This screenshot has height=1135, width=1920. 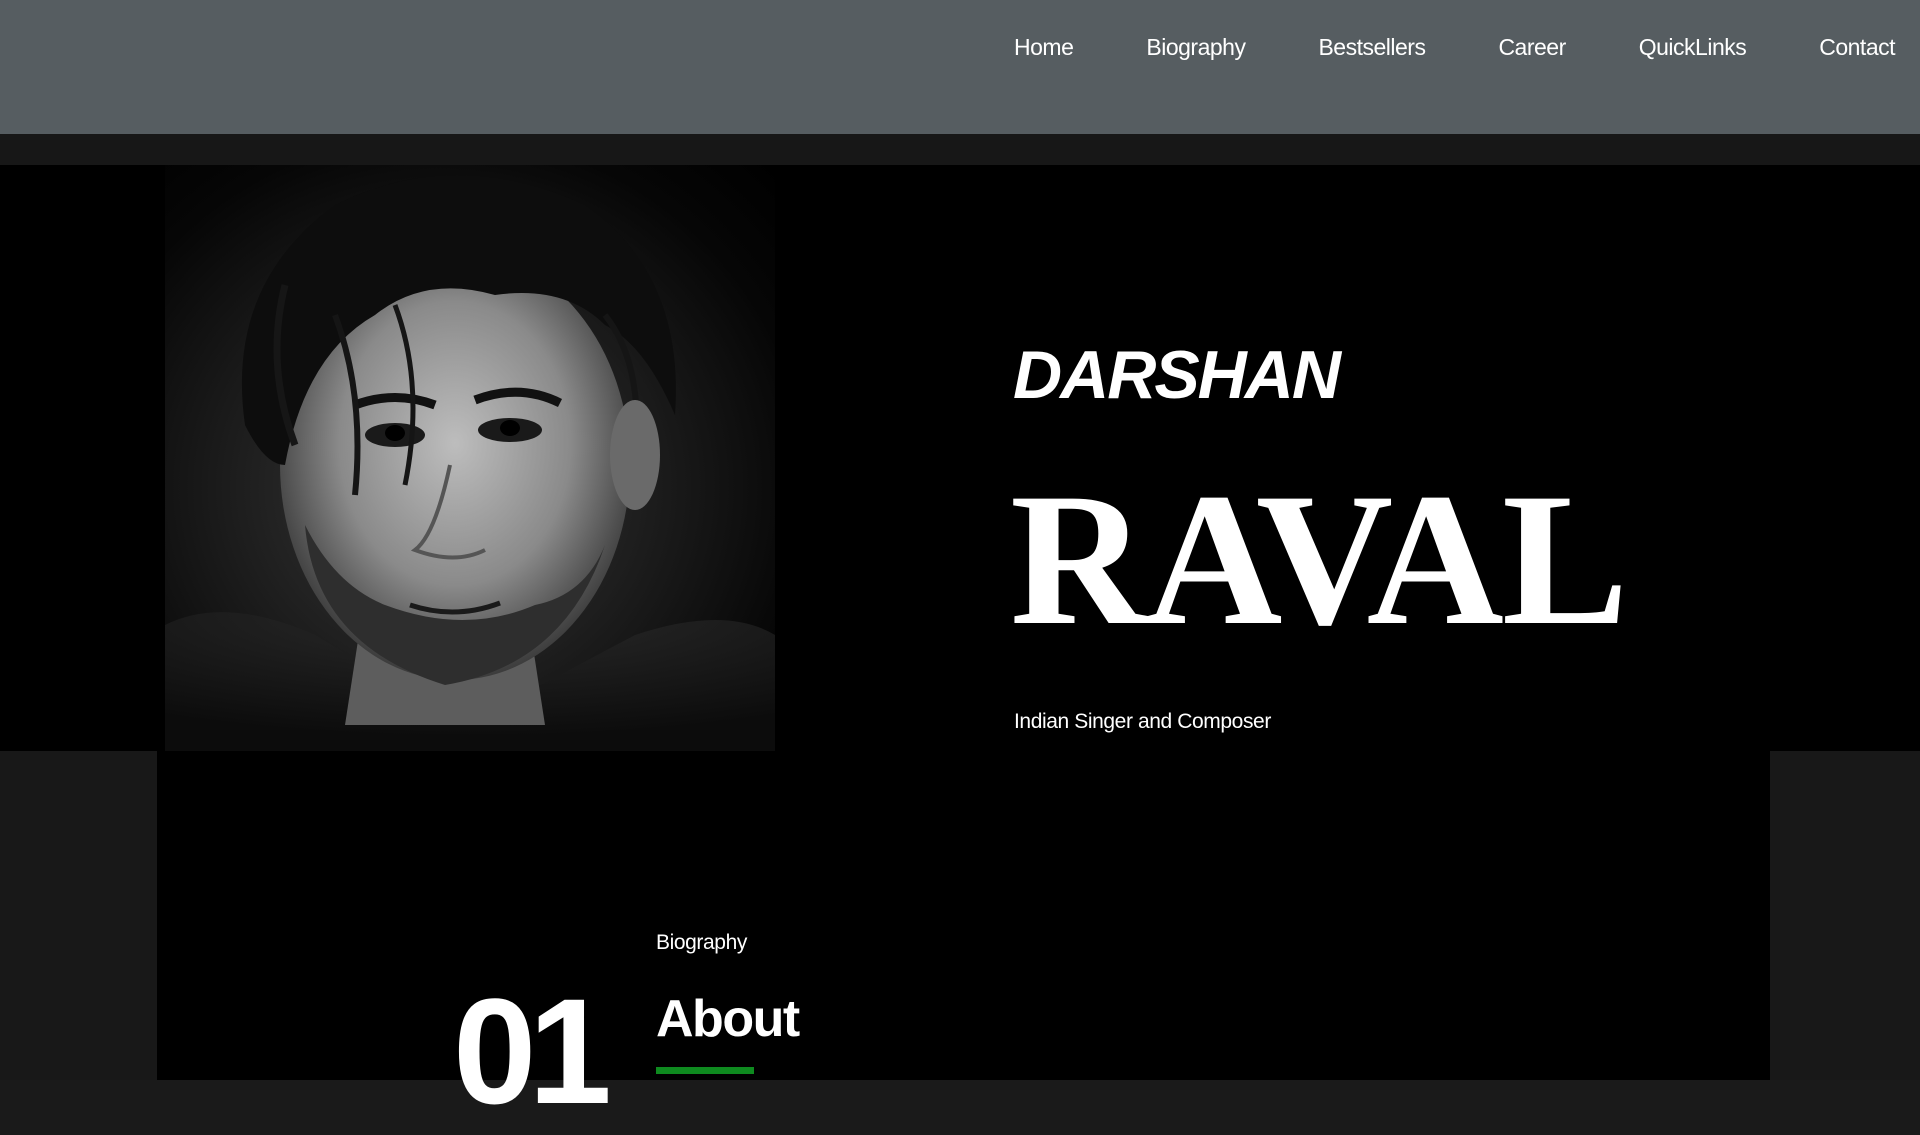 I want to click on hero-subtitle: Indian Singer and Composer, so click(x=1142, y=721).